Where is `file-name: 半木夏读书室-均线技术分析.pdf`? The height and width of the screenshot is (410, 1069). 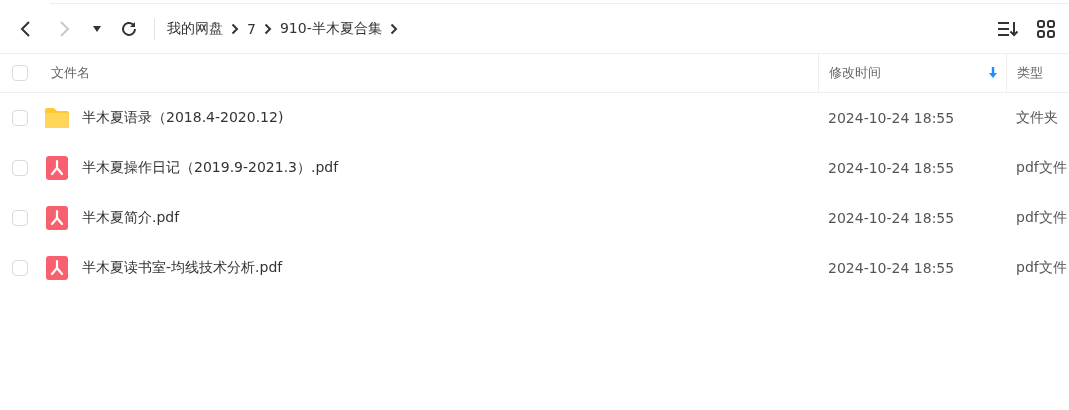 file-name: 半木夏读书室-均线技术分析.pdf is located at coordinates (182, 268).